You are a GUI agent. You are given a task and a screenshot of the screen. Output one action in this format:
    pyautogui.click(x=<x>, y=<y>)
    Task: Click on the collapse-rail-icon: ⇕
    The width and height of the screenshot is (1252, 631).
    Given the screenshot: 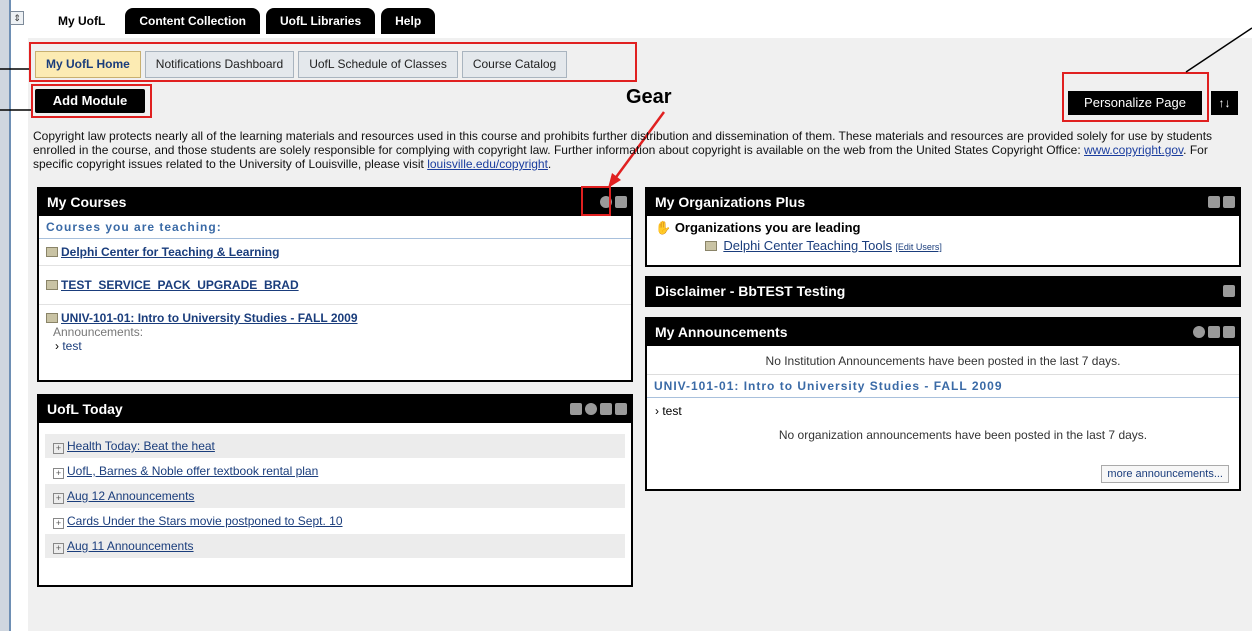 What is the action you would take?
    pyautogui.click(x=17, y=18)
    